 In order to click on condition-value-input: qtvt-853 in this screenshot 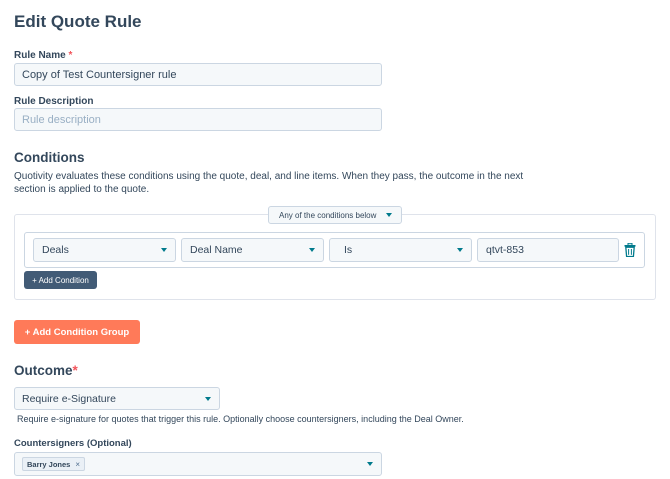, I will do `click(548, 250)`.